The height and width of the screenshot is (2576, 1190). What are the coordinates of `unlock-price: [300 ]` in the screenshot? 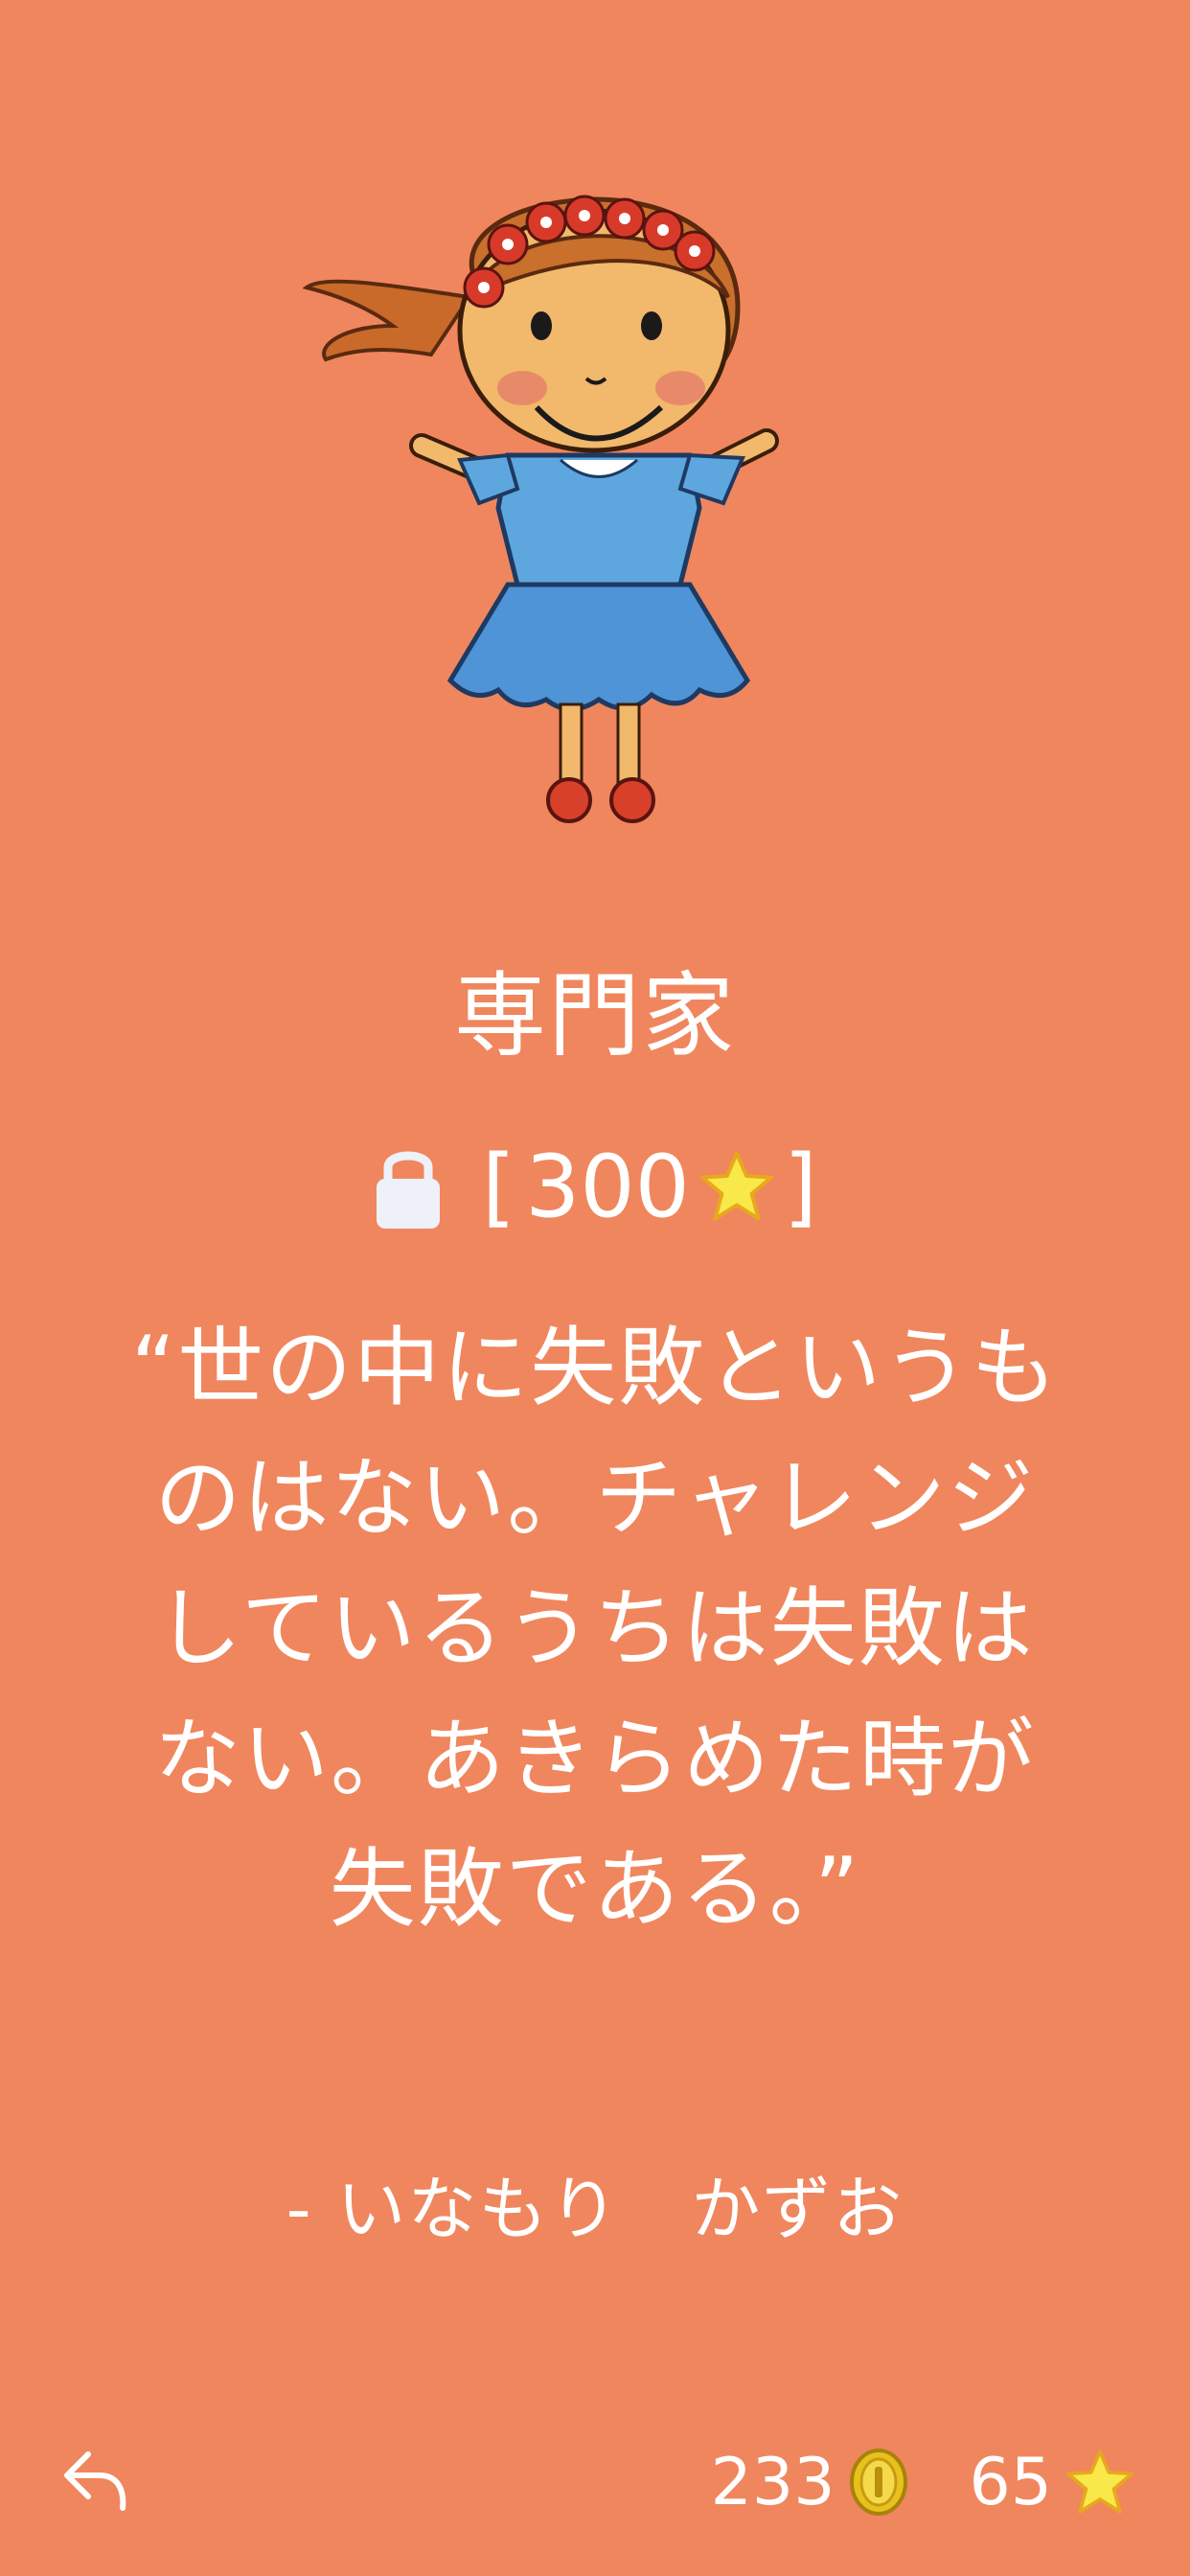 It's located at (595, 1186).